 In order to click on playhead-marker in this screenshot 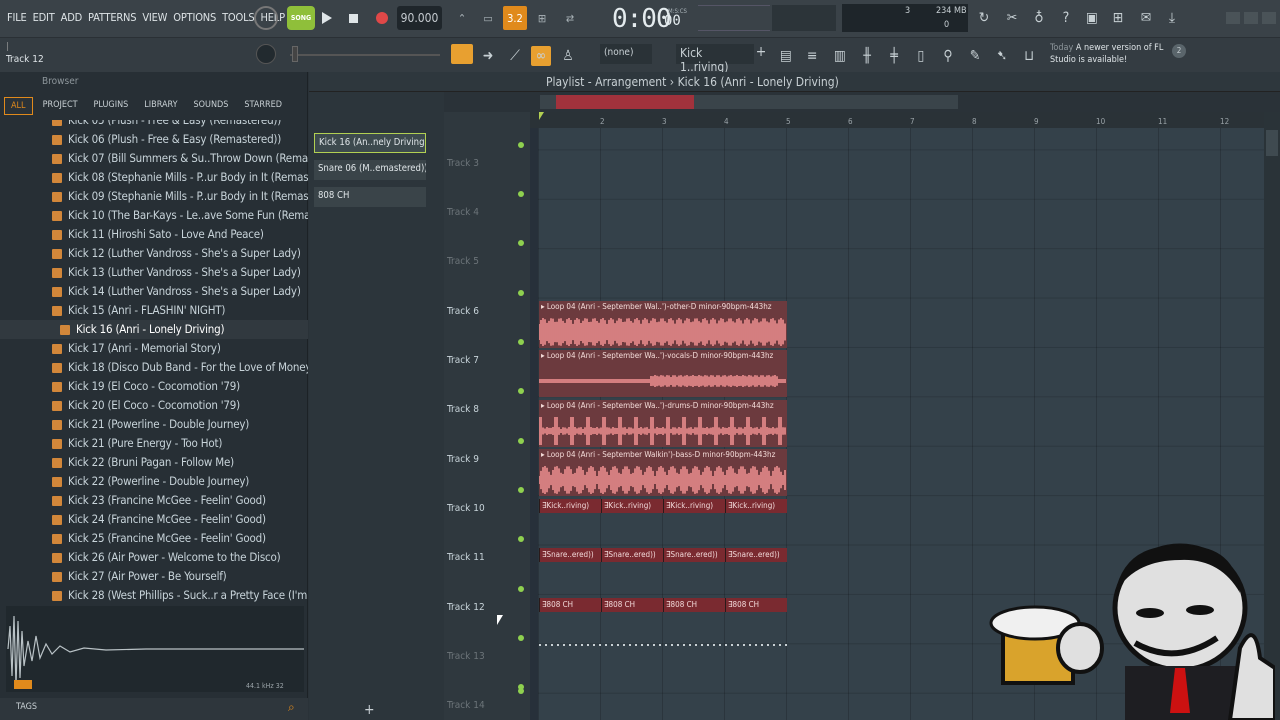, I will do `click(541, 116)`.